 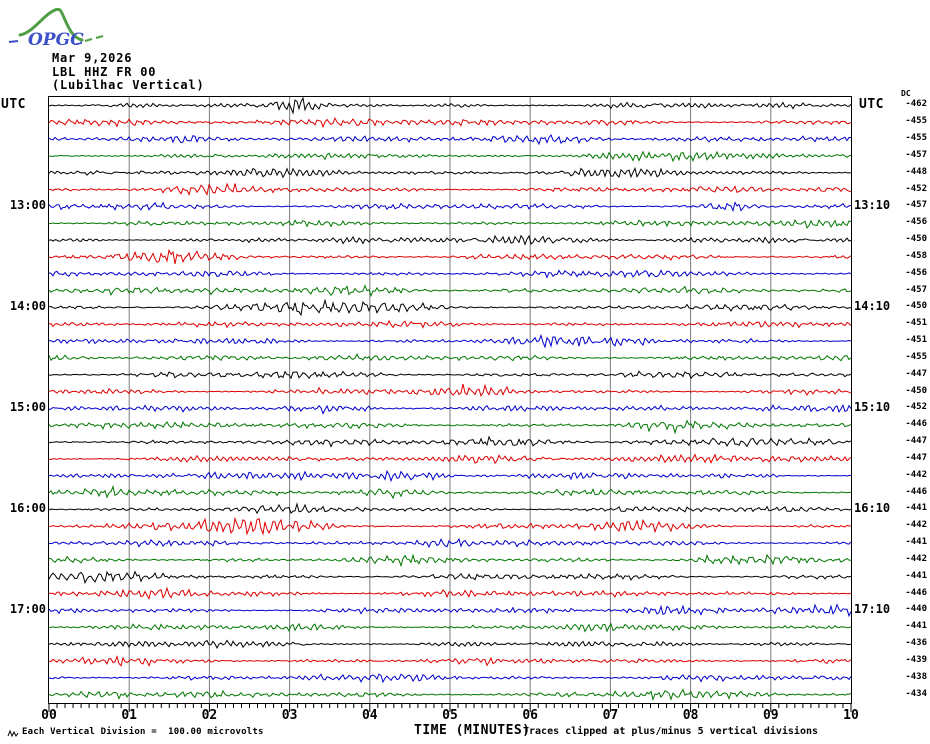 What do you see at coordinates (209, 715) in the screenshot?
I see `x-tick-label-02: 02` at bounding box center [209, 715].